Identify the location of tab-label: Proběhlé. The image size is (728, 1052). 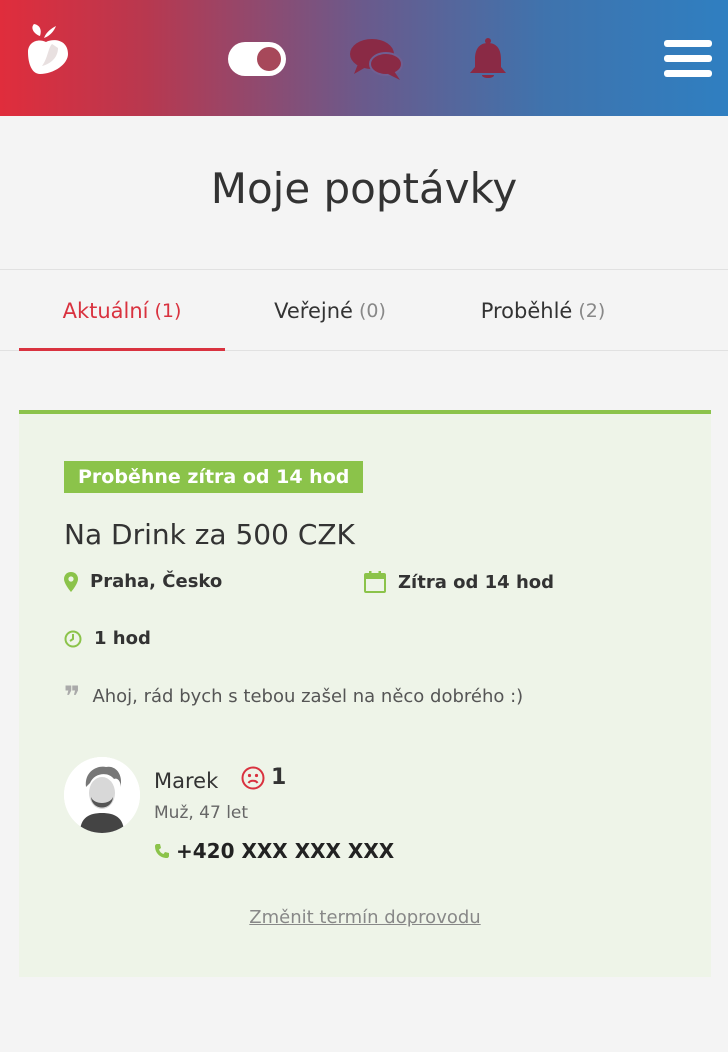
(526, 311).